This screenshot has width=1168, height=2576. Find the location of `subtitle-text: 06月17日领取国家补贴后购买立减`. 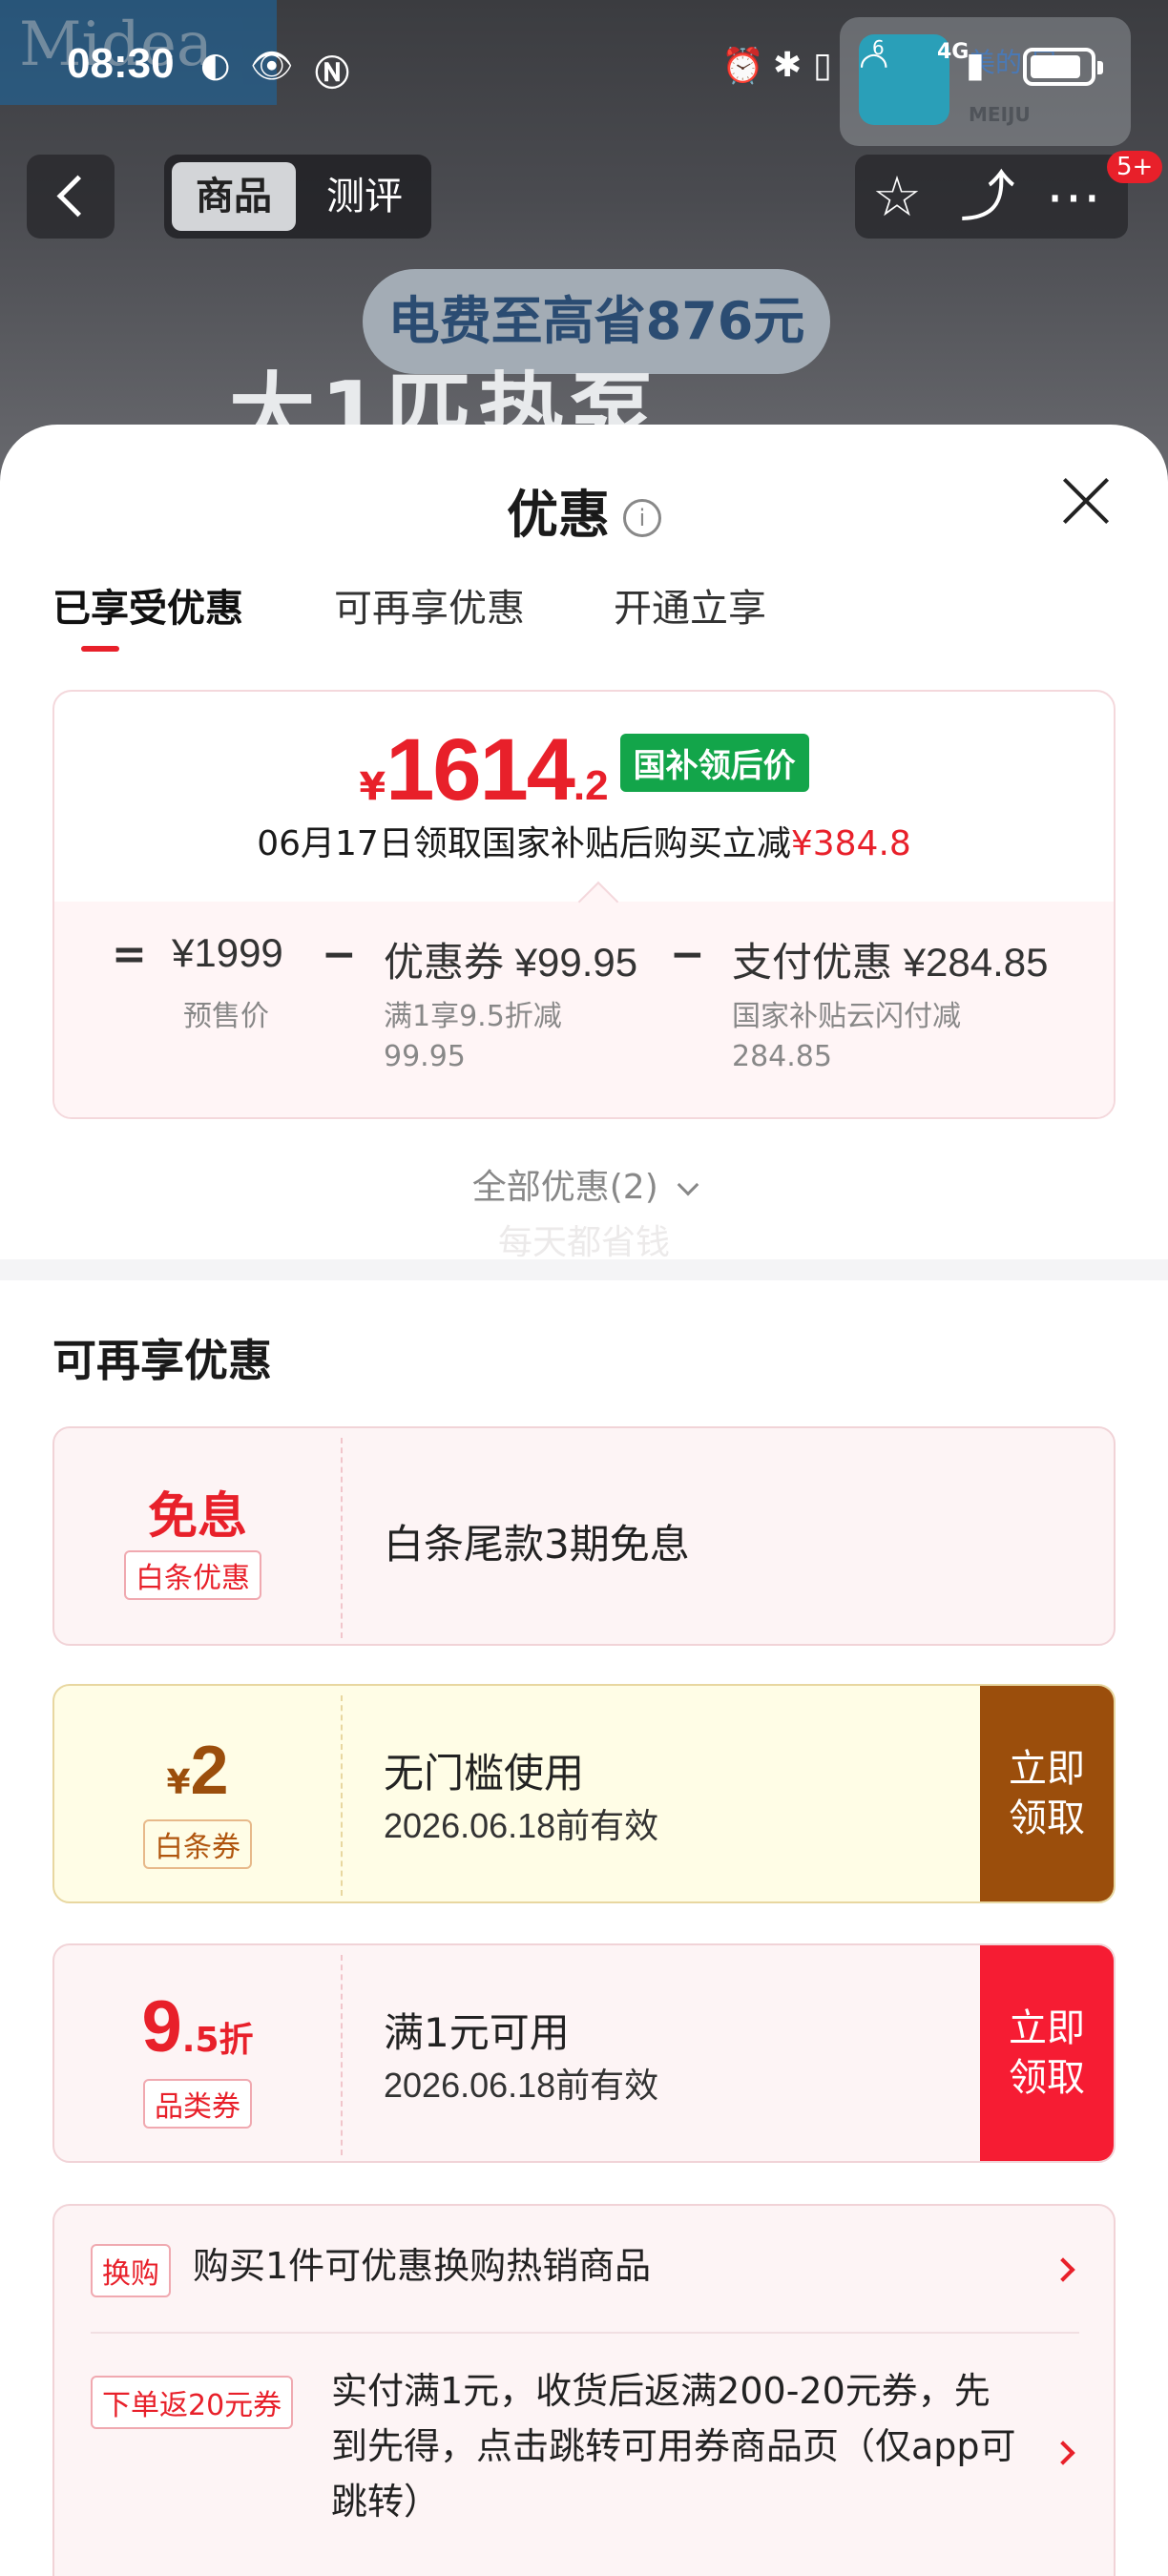

subtitle-text: 06月17日领取国家补贴后购买立减 is located at coordinates (524, 843).